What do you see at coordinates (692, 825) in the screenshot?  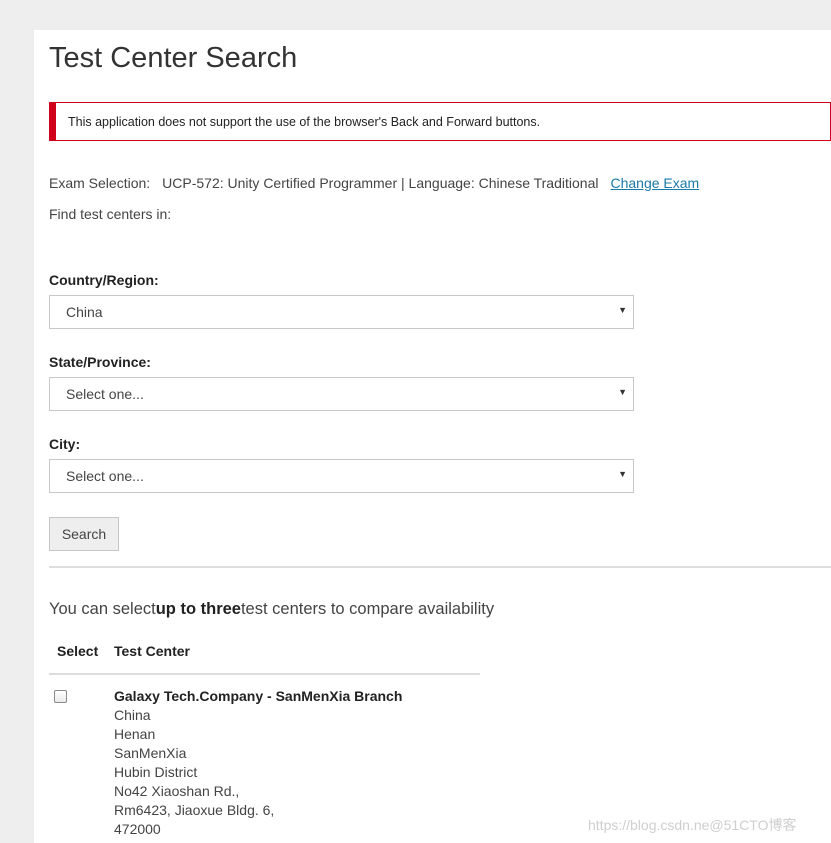 I see `watermark: https://blog.csdn.ne@51CTO博客` at bounding box center [692, 825].